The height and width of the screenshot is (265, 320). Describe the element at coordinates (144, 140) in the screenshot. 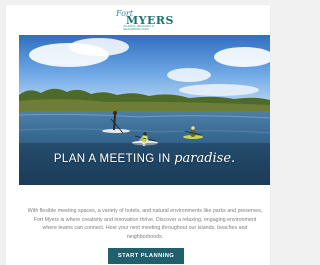

I see `lightbulb-icon` at that location.